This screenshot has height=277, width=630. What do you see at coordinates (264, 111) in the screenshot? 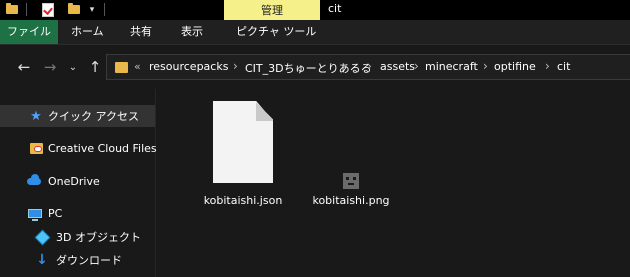
I see `page-fold` at bounding box center [264, 111].